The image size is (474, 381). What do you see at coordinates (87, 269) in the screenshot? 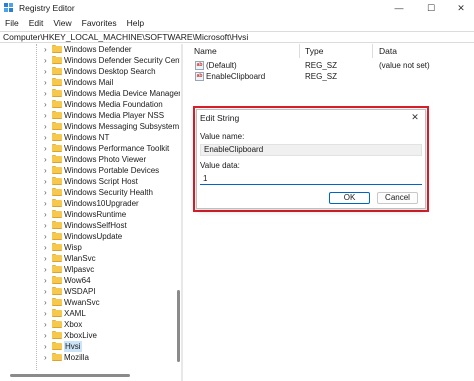
I see `tree-item: › Wlpasvc` at bounding box center [87, 269].